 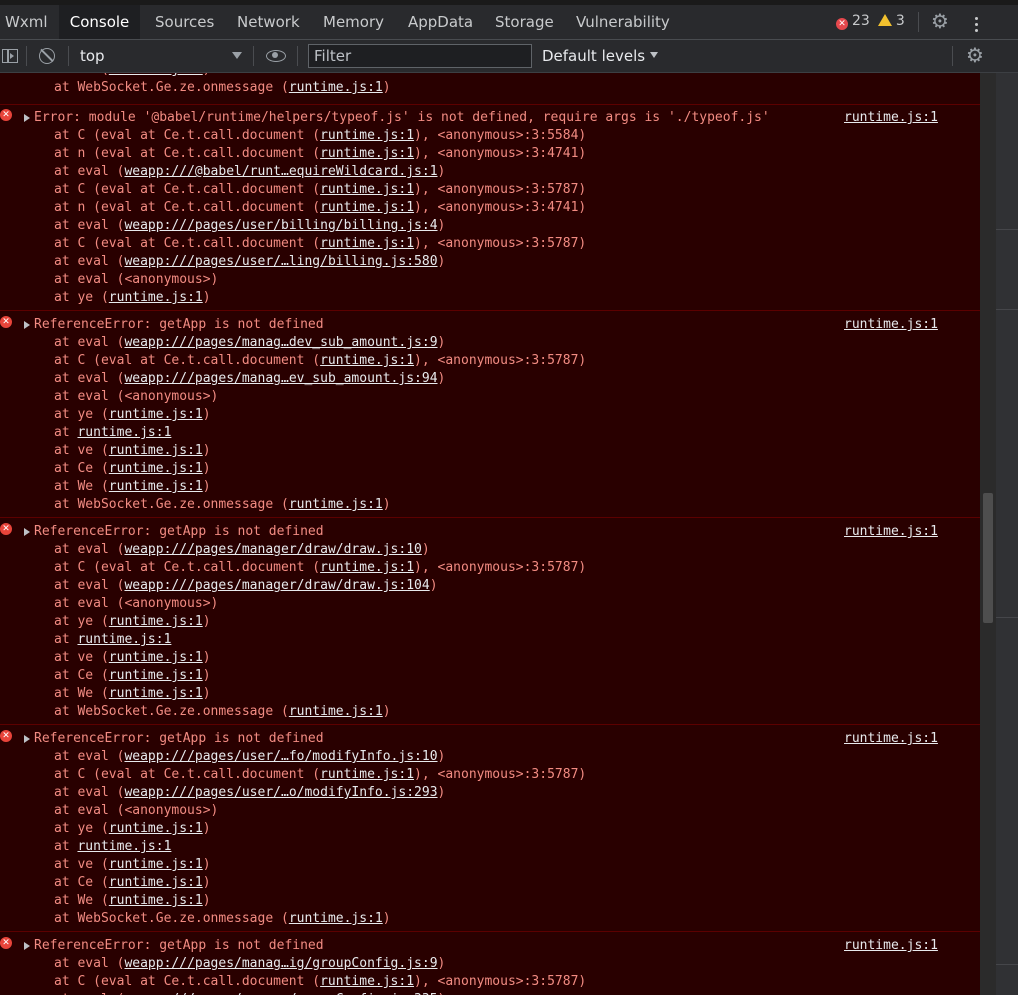 I want to click on stack-frame: at ve (runtime.js:1), so click(x=132, y=864).